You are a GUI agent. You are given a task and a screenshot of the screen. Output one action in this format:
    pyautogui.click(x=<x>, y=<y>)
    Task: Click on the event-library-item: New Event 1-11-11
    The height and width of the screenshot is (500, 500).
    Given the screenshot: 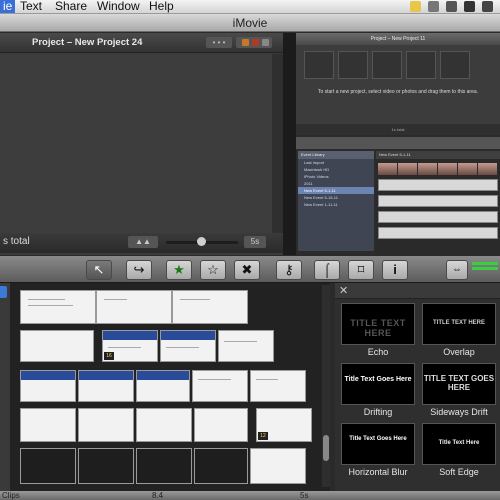 What is the action you would take?
    pyautogui.click(x=336, y=204)
    